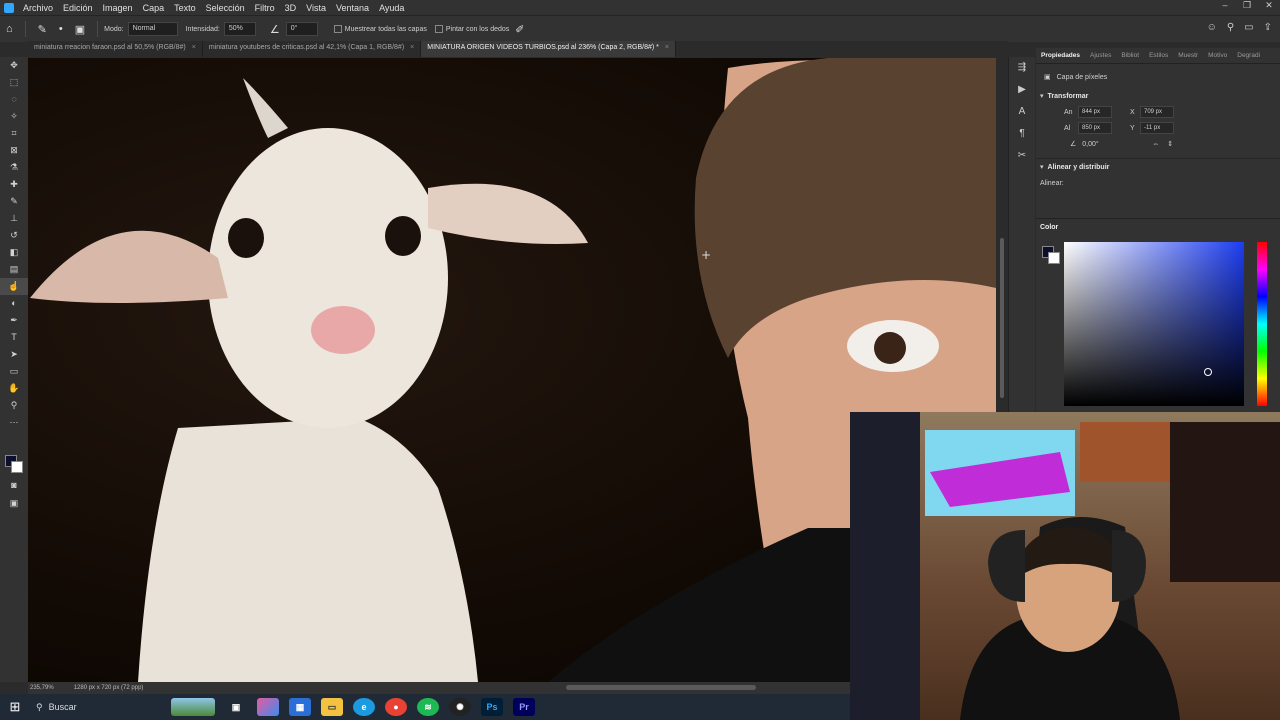 This screenshot has width=1280, height=720. What do you see at coordinates (14, 65) in the screenshot?
I see `move-tool-icon: ✥` at bounding box center [14, 65].